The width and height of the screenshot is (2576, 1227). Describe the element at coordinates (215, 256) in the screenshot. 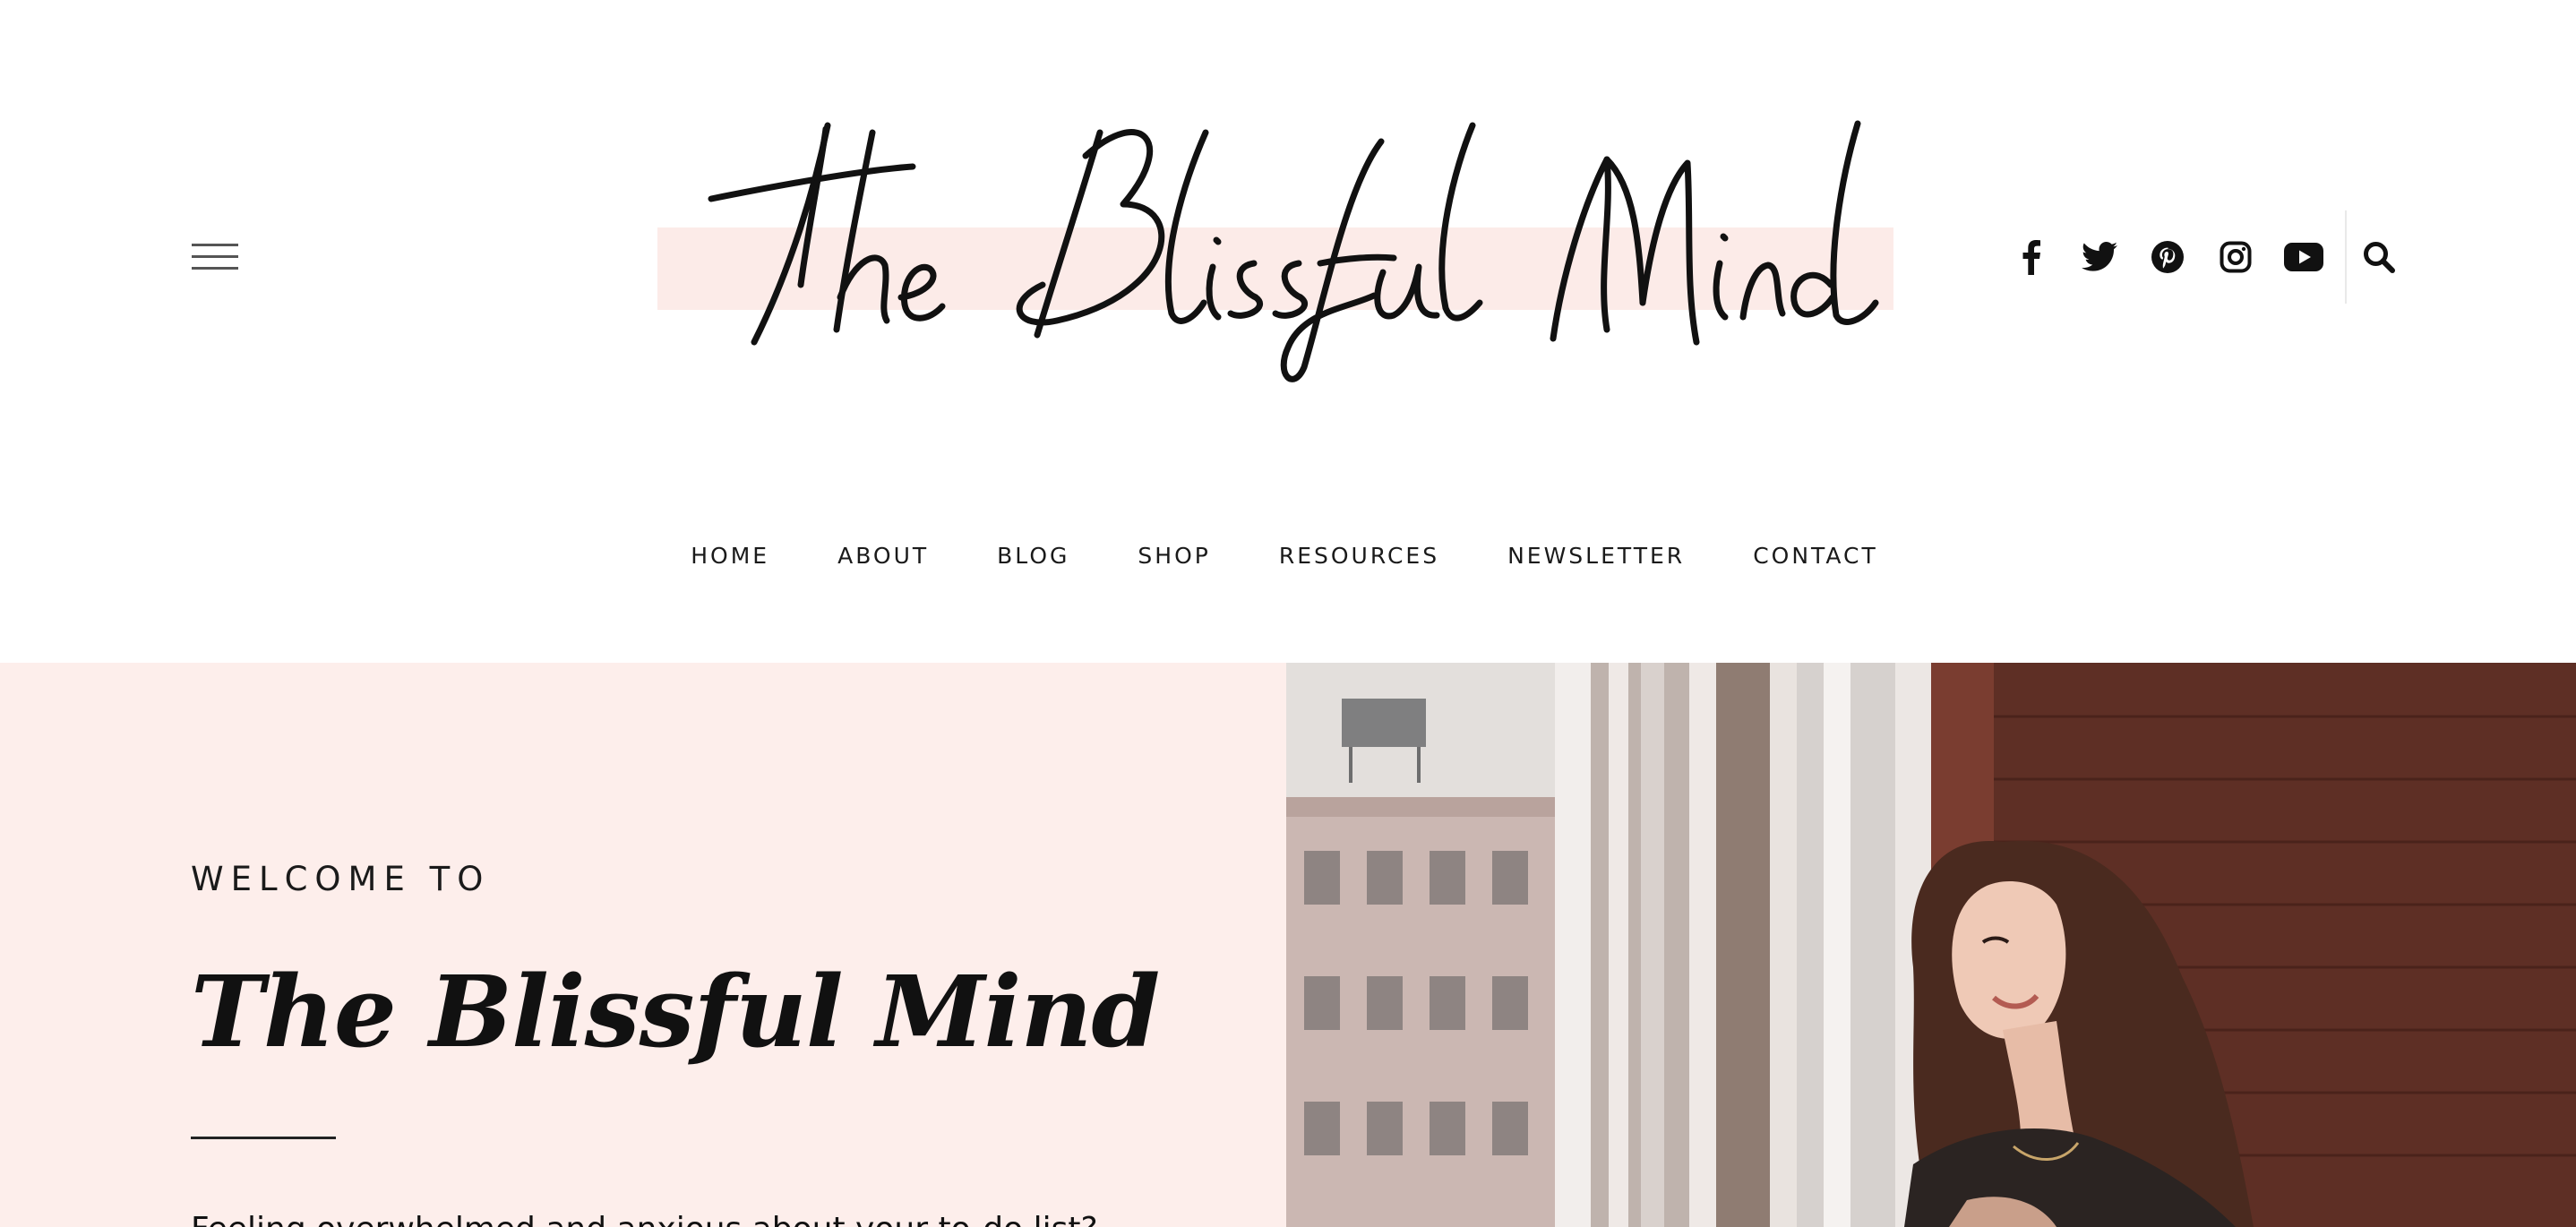

I see `hamburger-menu-icon` at that location.